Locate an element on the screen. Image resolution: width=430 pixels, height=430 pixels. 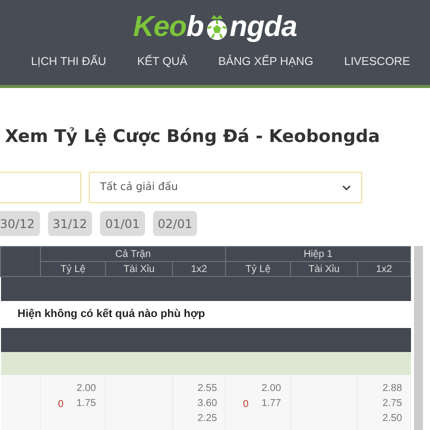
chevron-icon is located at coordinates (346, 187).